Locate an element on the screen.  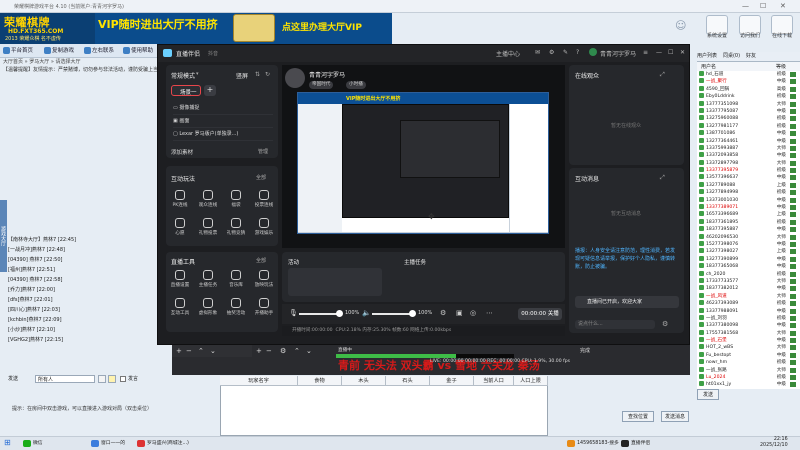
user-row: 一战_聚行 中级 is located at coordinates (748, 81).